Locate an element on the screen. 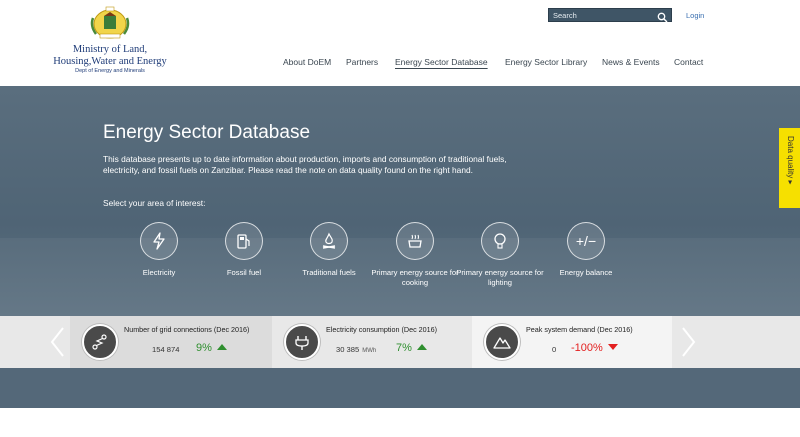  area-traditional-fuels: Traditional fuels is located at coordinates (329, 250).